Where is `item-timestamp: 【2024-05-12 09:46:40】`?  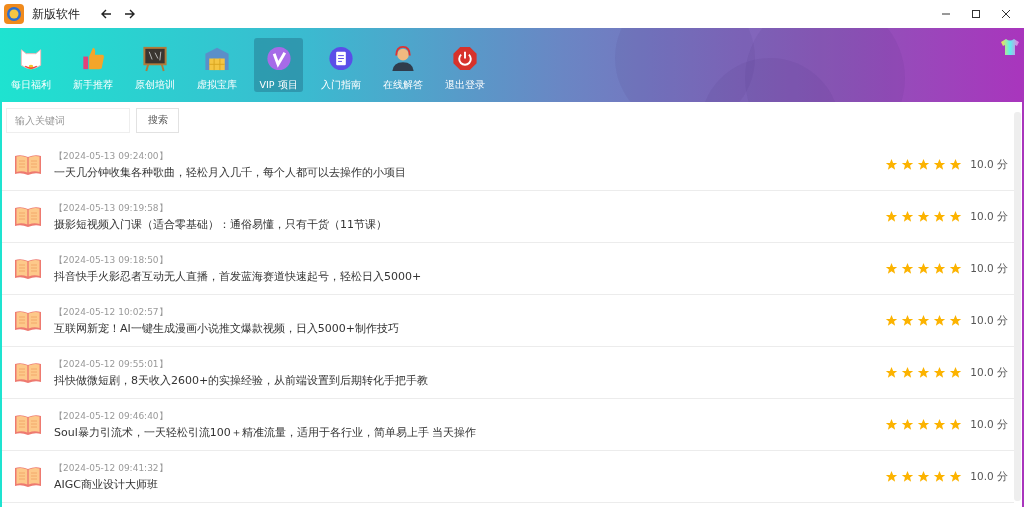
item-timestamp: 【2024-05-12 09:46:40】 is located at coordinates (111, 416).